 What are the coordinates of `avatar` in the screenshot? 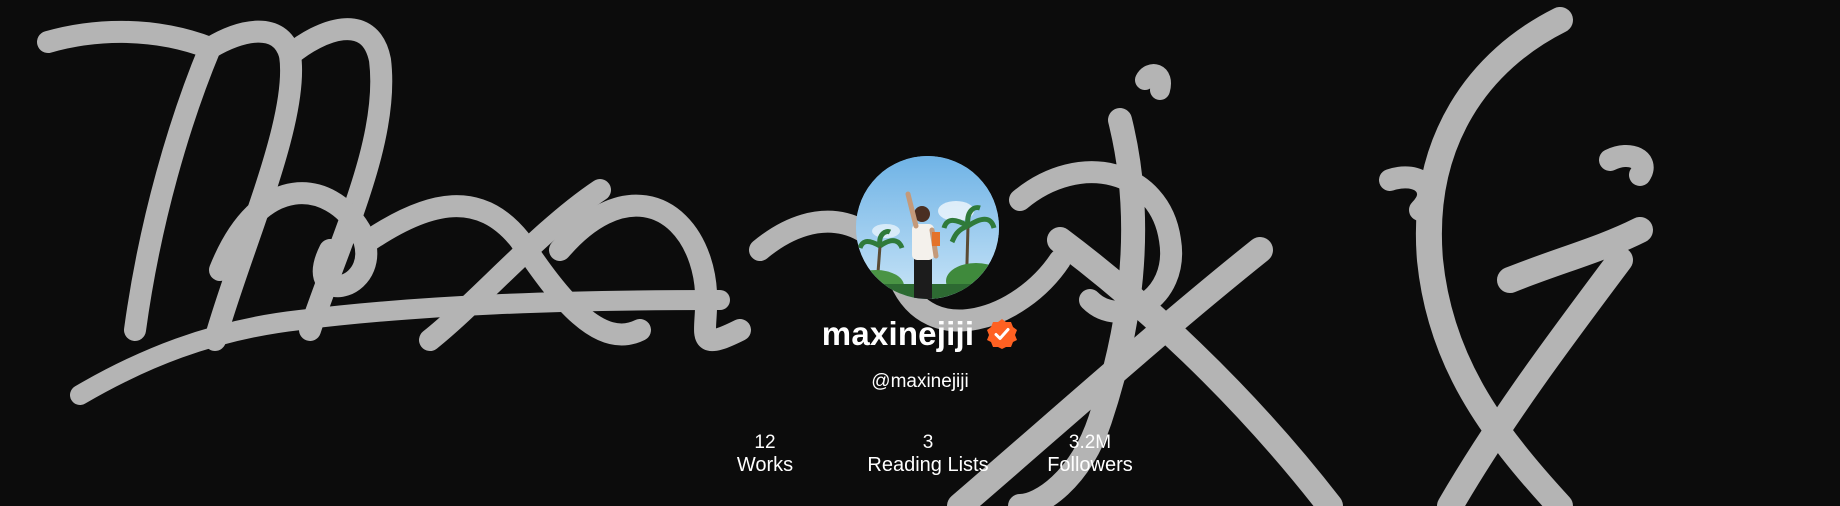 It's located at (927, 227).